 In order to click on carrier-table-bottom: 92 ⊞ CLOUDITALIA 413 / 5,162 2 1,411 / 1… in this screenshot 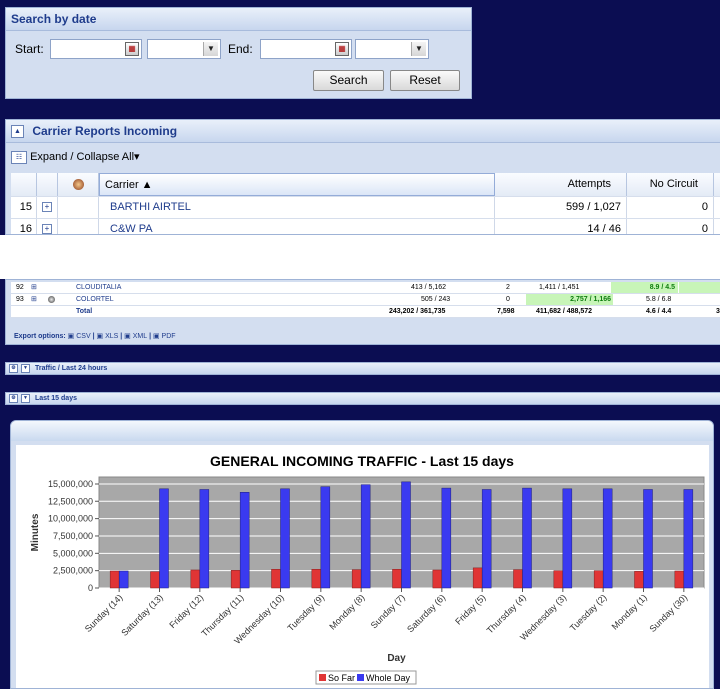, I will do `click(362, 312)`.